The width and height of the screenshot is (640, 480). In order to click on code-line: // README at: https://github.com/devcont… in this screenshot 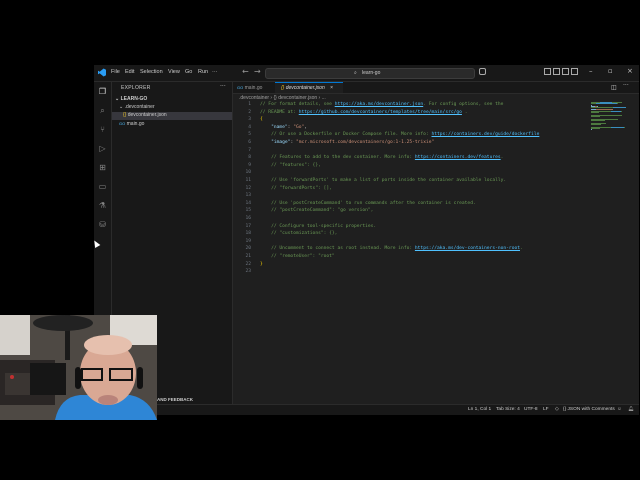, I will do `click(363, 112)`.